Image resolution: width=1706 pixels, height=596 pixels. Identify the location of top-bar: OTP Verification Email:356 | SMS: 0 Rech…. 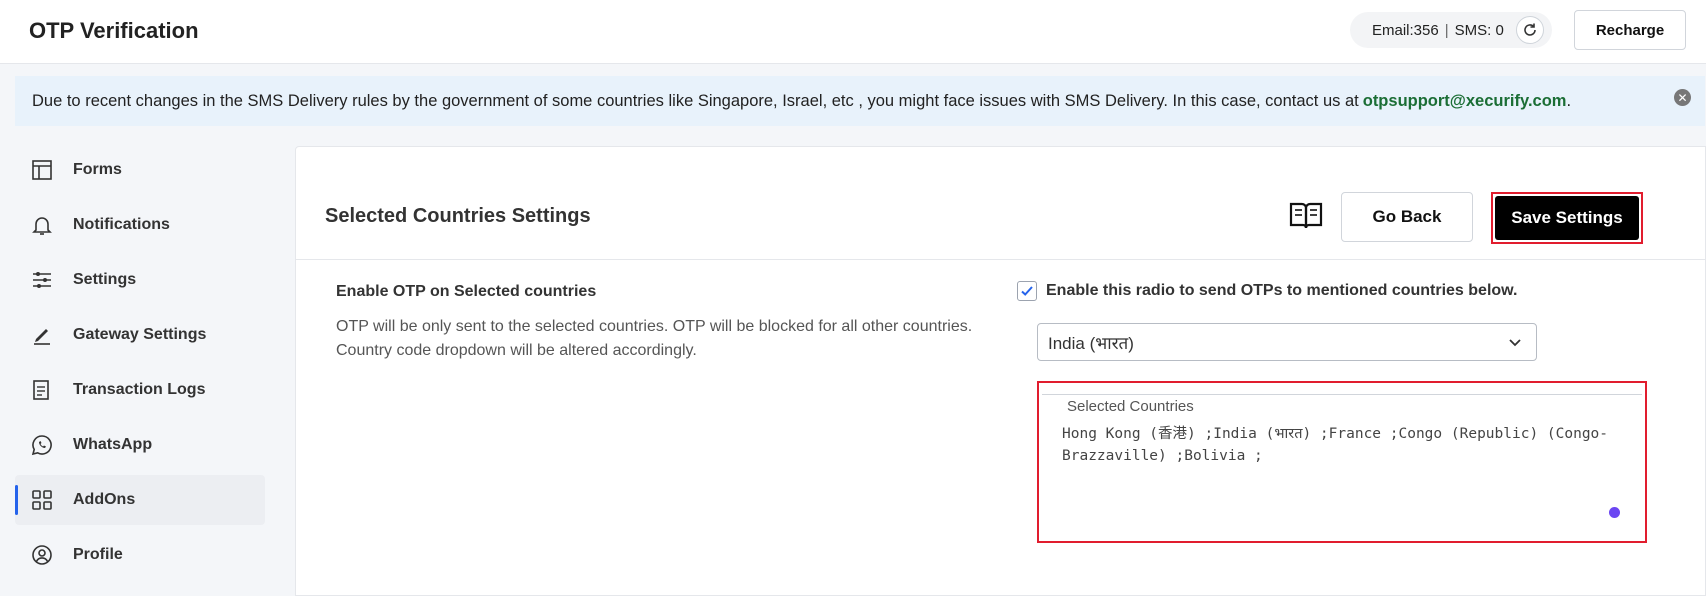
(853, 32).